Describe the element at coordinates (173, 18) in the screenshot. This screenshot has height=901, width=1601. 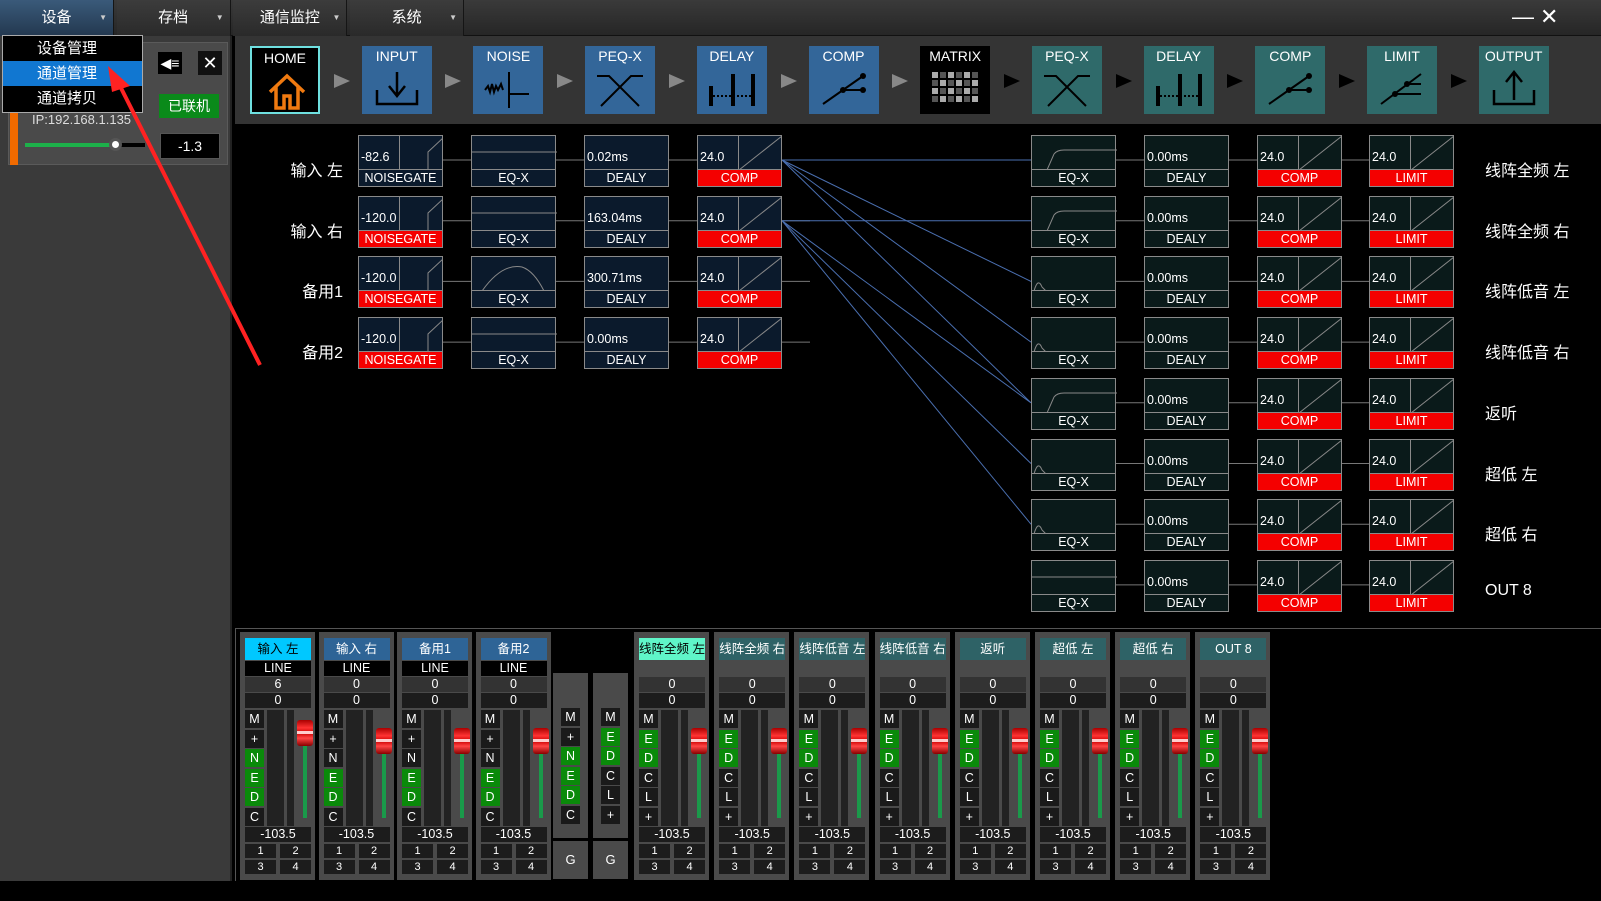
I see `menu-tab: 存档 ▼` at that location.